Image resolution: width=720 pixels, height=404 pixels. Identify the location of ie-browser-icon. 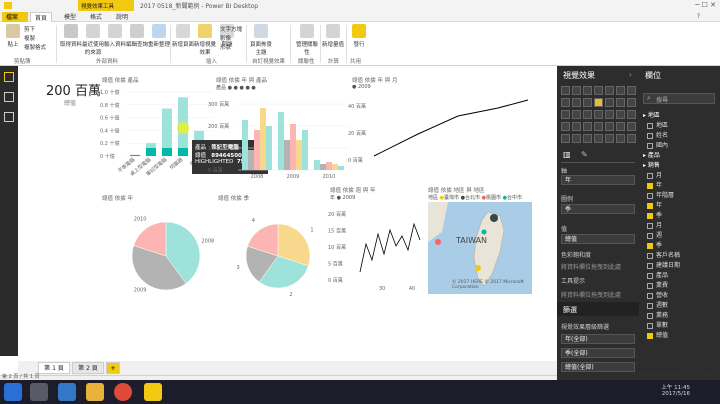
(67, 392).